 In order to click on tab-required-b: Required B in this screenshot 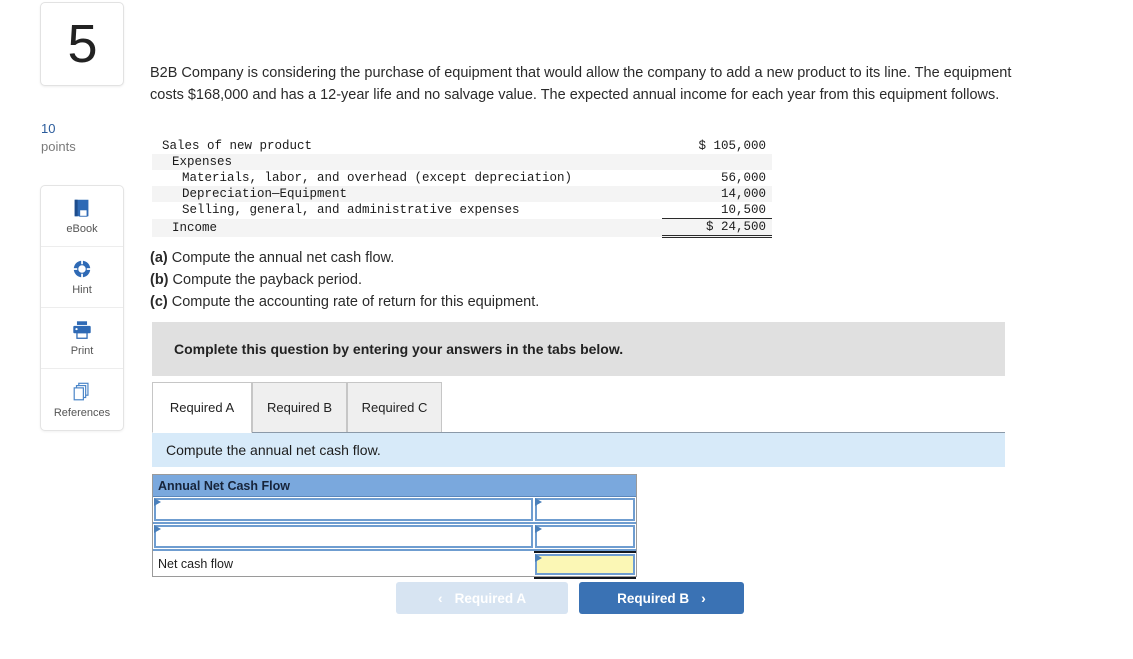, I will do `click(299, 407)`.